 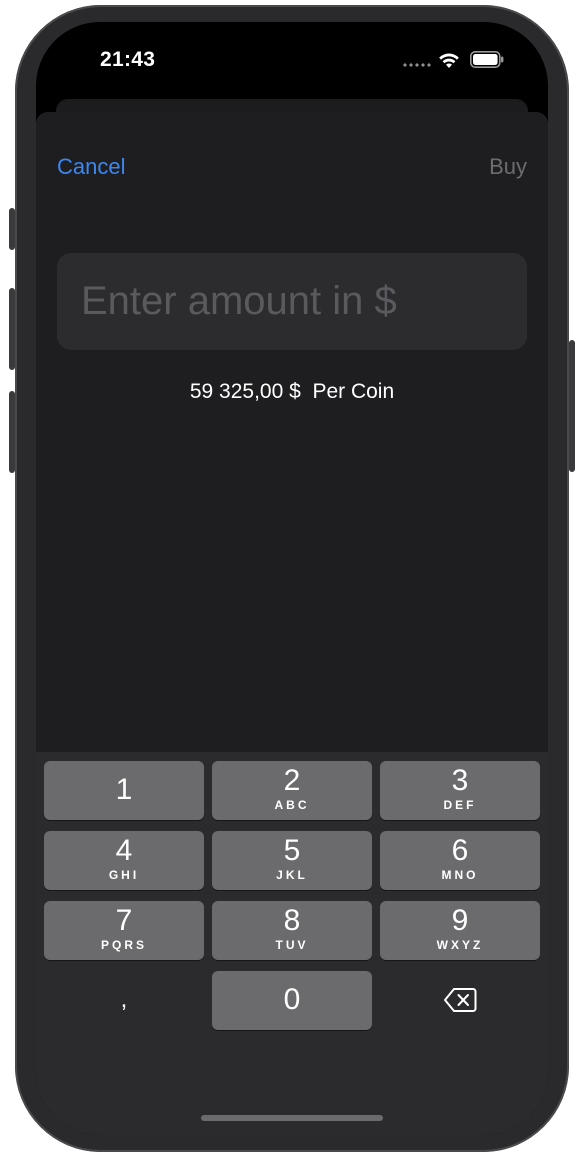 I want to click on key-digit: 2, so click(x=292, y=780).